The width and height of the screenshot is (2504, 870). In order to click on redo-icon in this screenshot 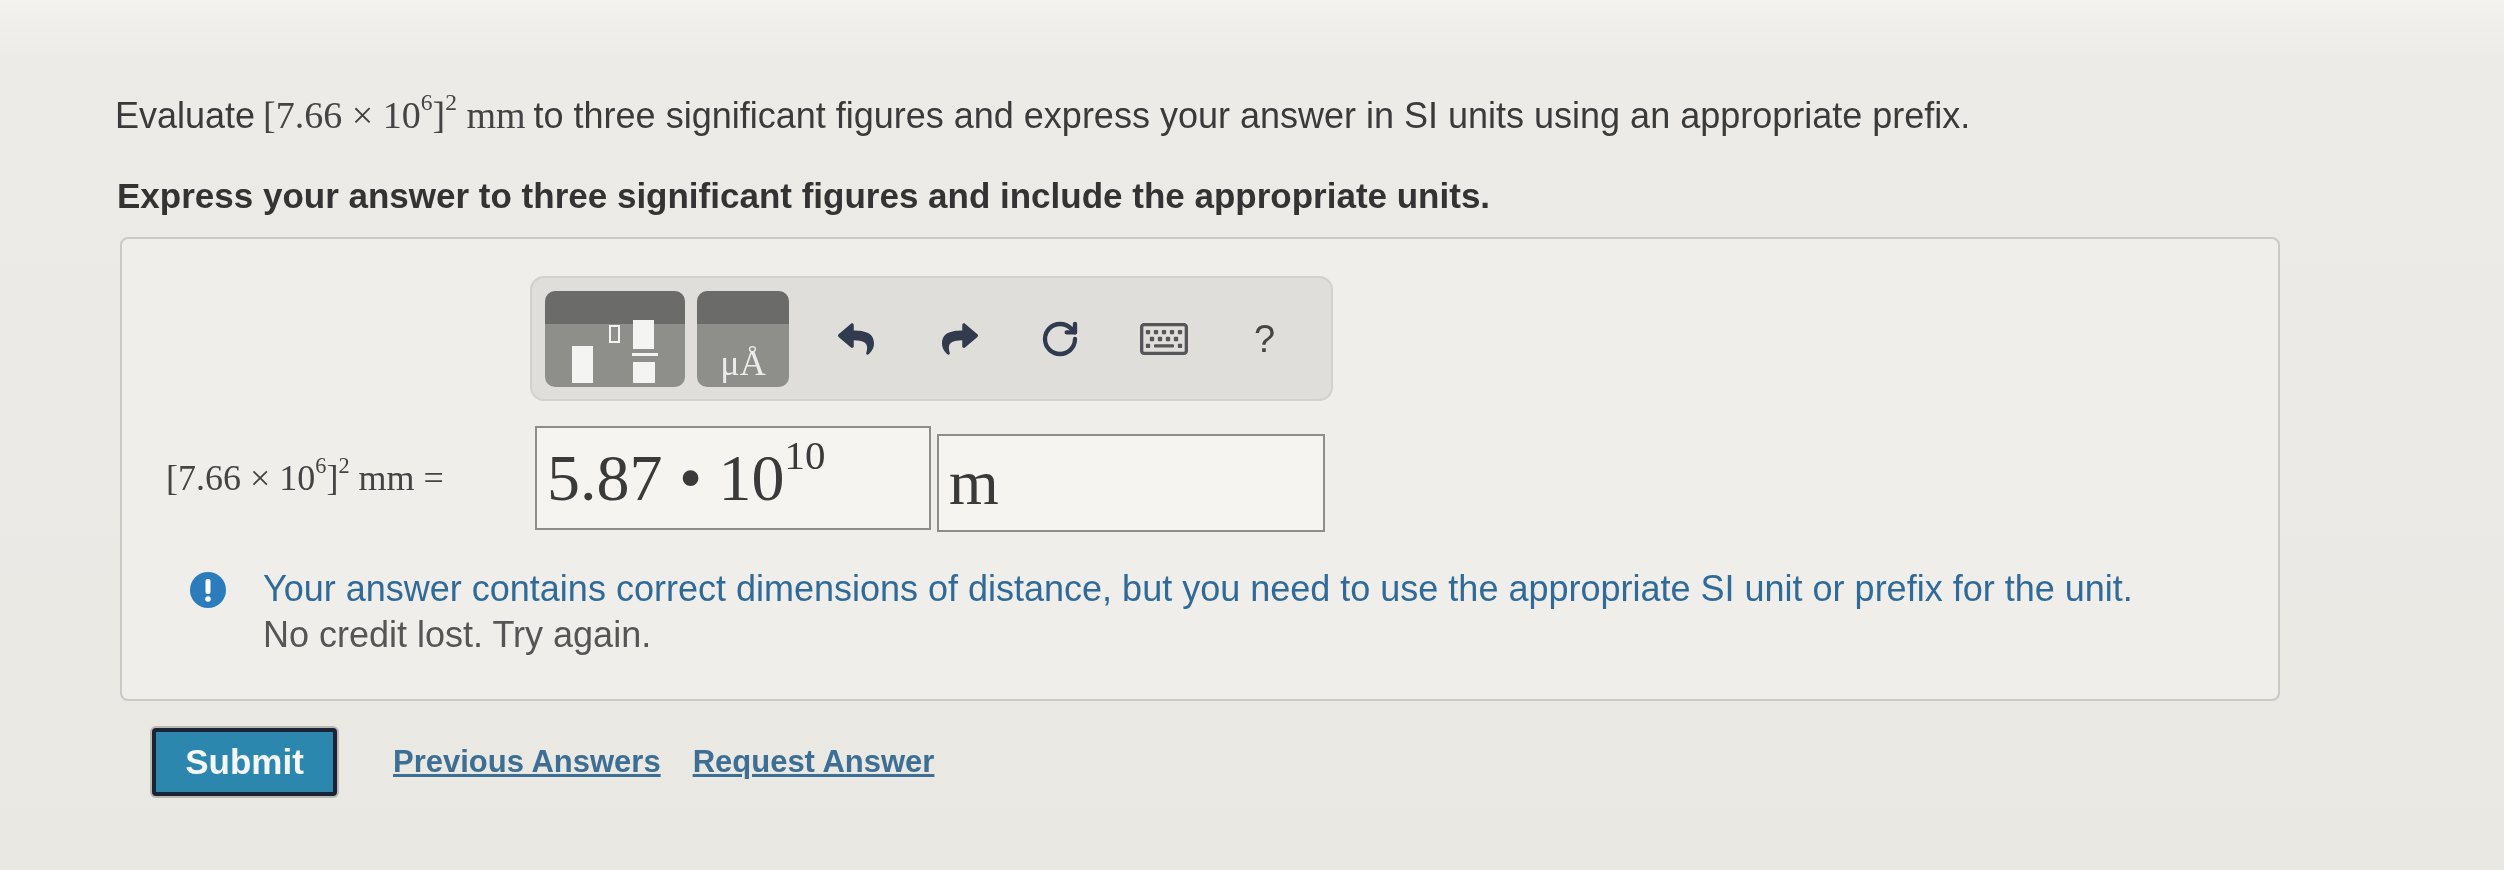, I will do `click(960, 338)`.